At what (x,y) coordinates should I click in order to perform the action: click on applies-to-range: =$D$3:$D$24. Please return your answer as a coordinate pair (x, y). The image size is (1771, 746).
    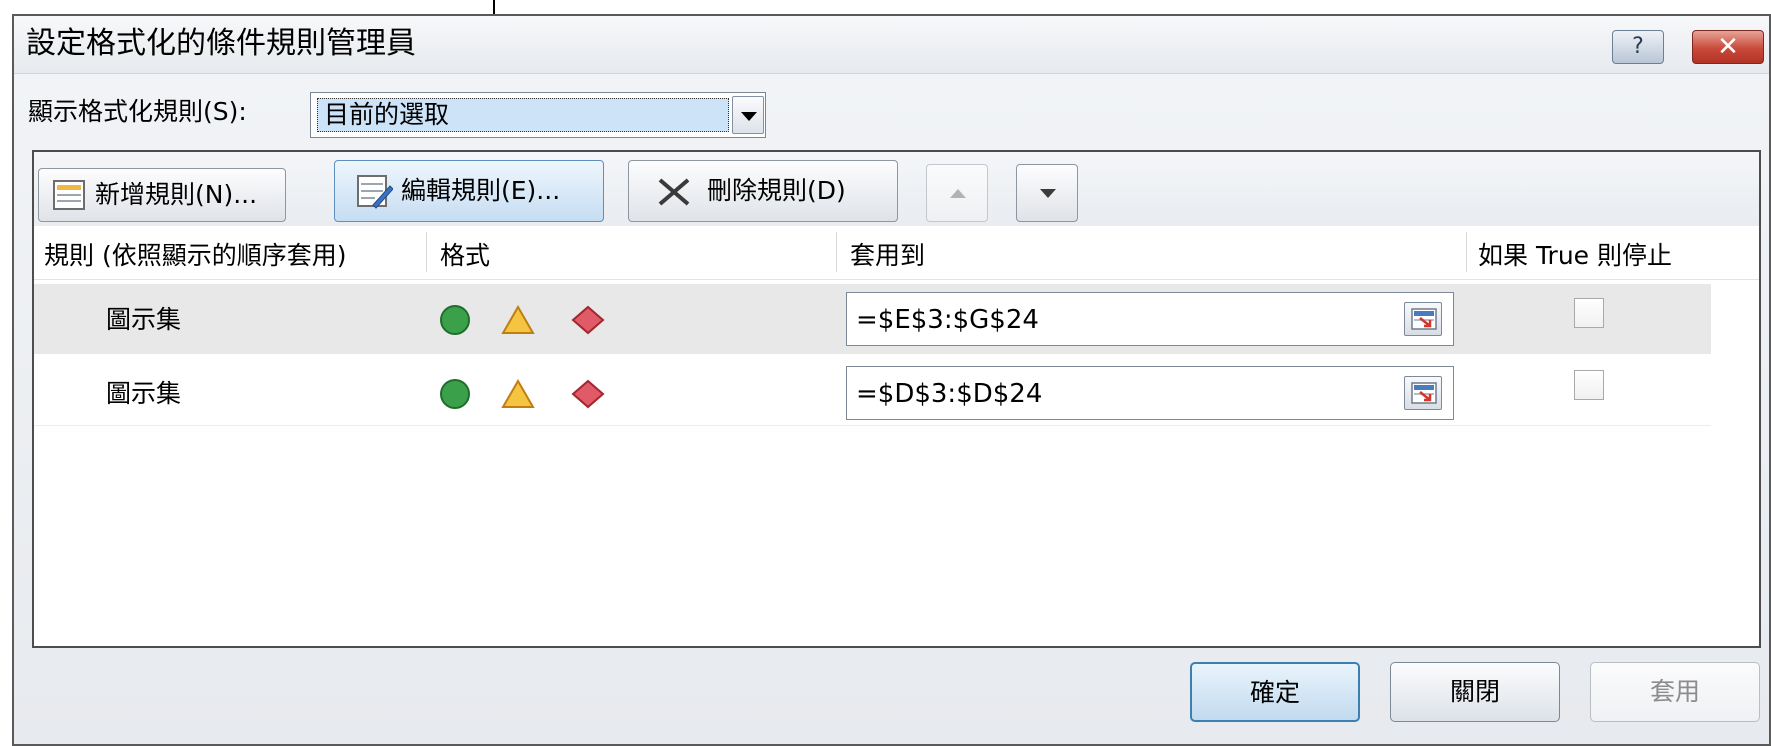
    Looking at the image, I should click on (949, 394).